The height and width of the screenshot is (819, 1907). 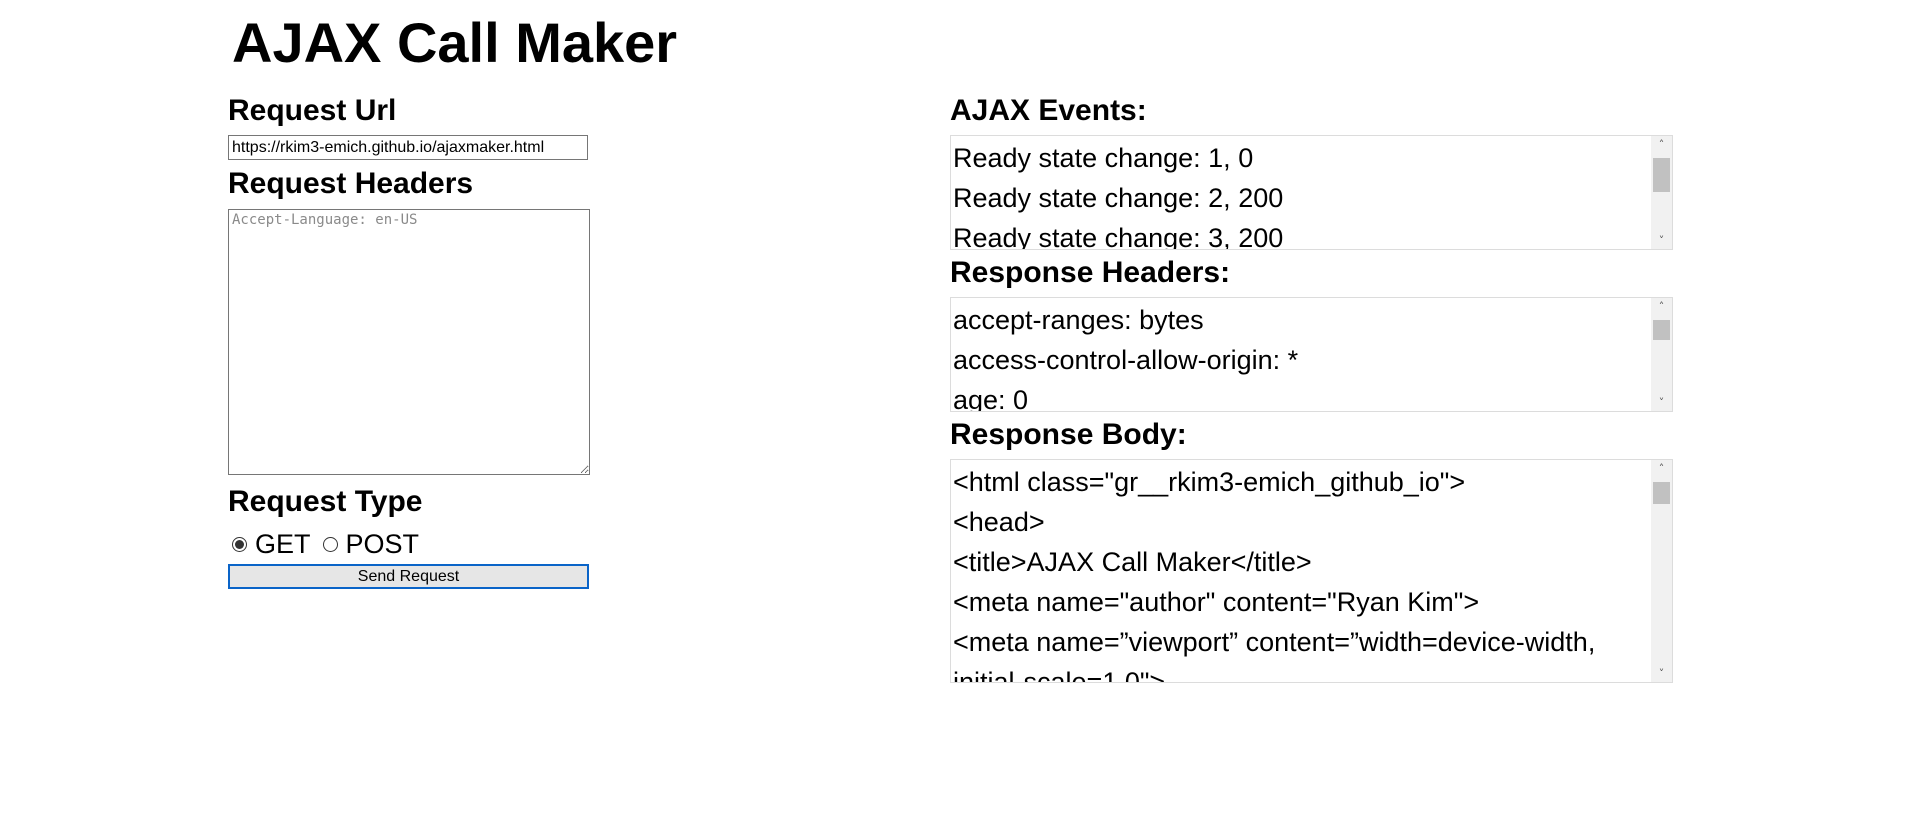 What do you see at coordinates (351, 183) in the screenshot?
I see `request-headers-label: Request Headers` at bounding box center [351, 183].